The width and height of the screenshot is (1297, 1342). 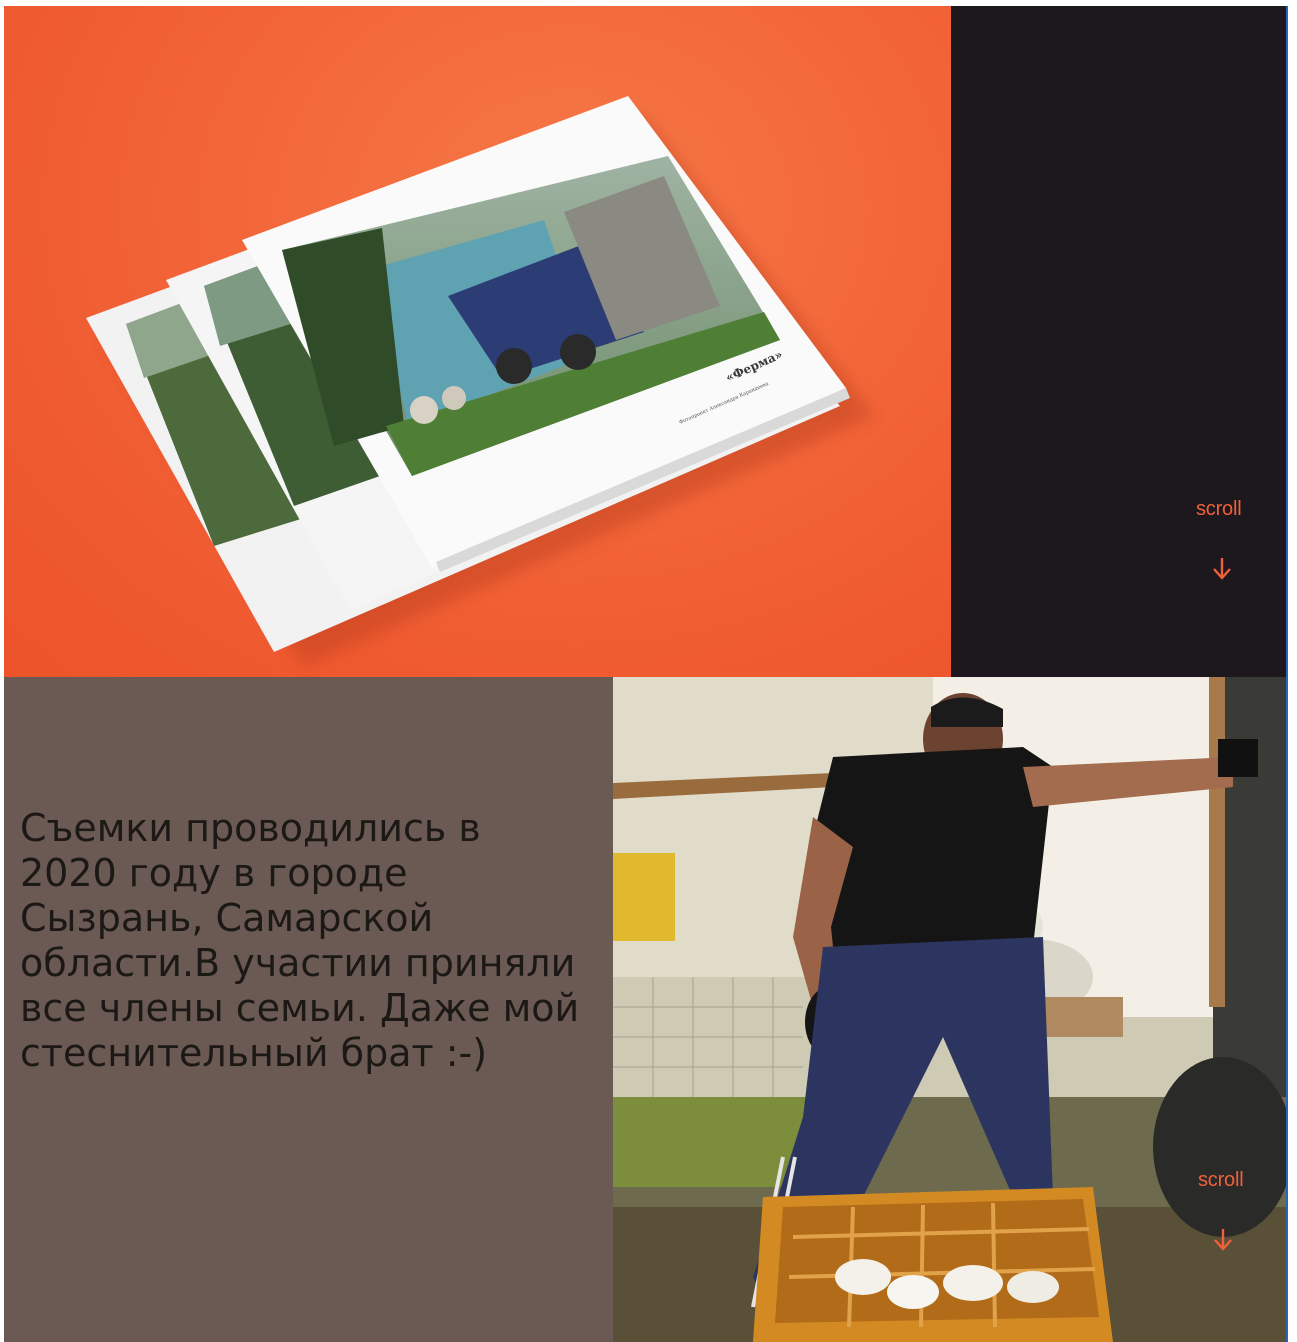 I want to click on scroll-label-bottom: scroll, so click(x=1221, y=1180).